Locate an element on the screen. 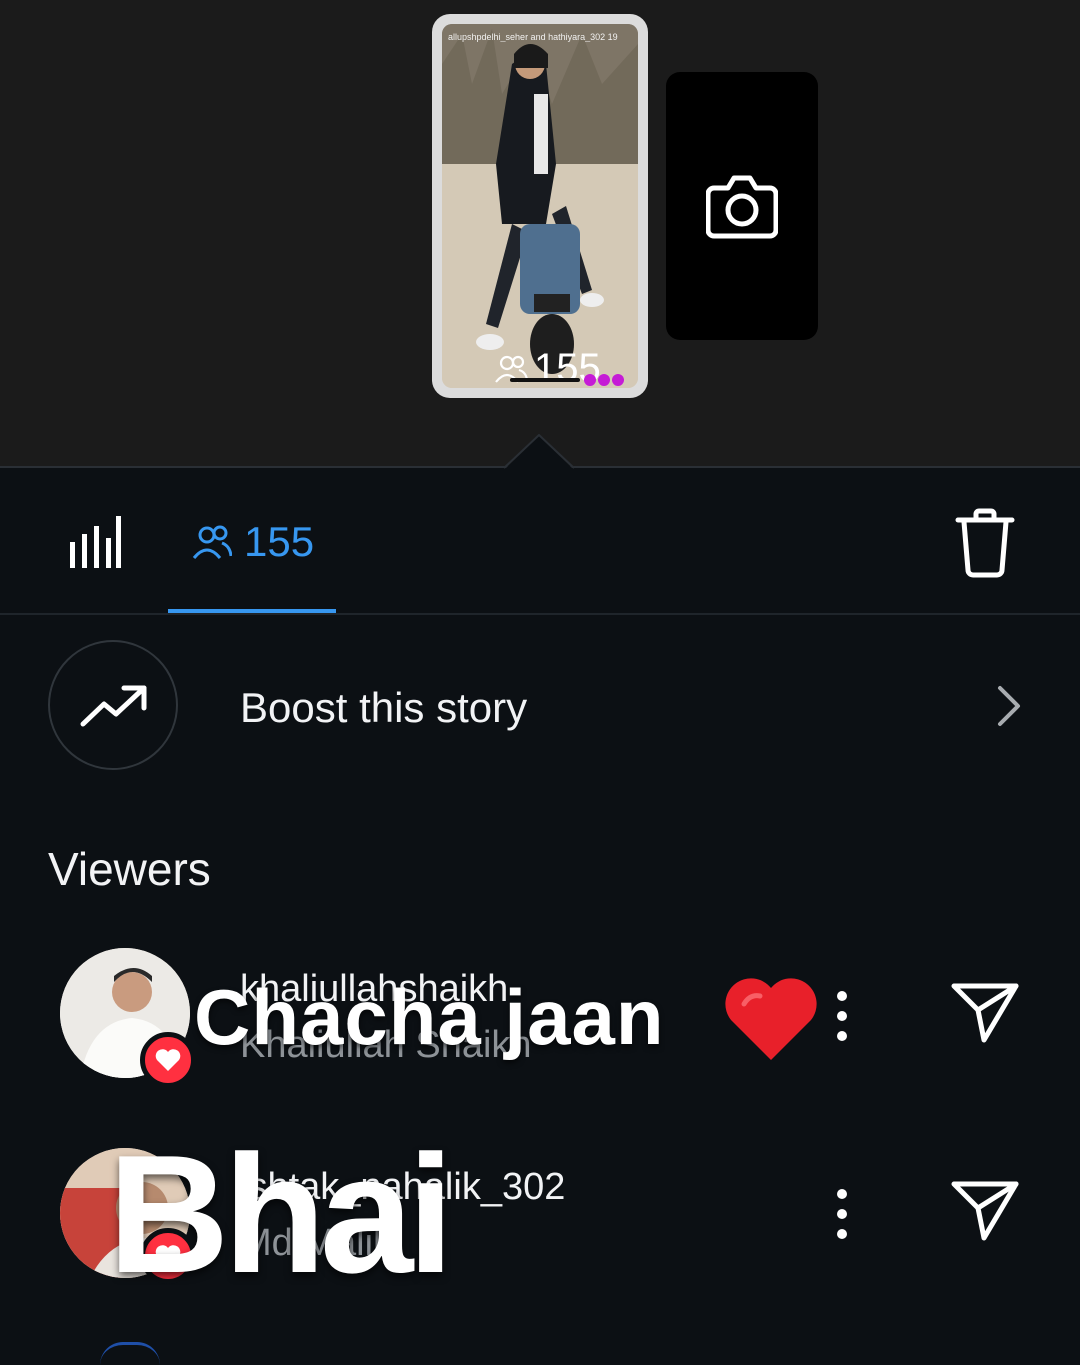 Image resolution: width=1080 pixels, height=1365 pixels. panel-caret is located at coordinates (539, 452).